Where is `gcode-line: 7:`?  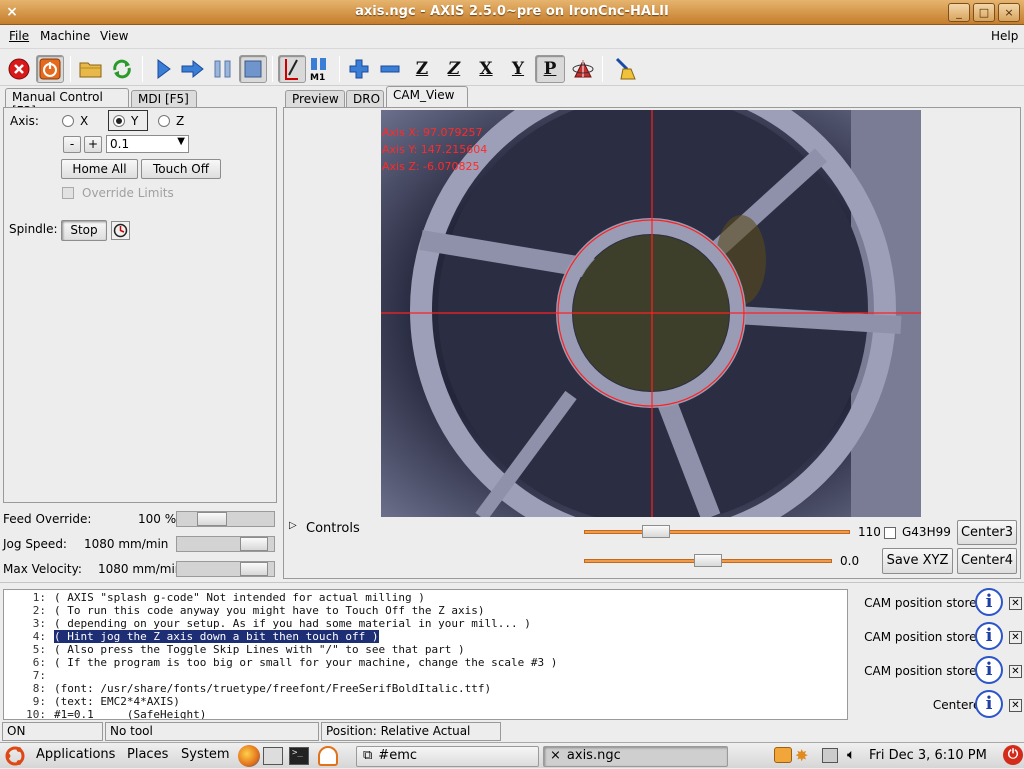
gcode-line: 7: is located at coordinates (425, 675).